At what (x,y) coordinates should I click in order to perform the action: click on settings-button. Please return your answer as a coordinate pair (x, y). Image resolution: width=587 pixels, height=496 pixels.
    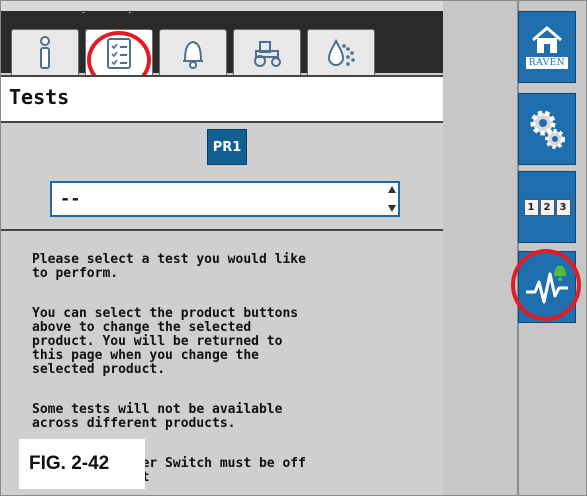
    Looking at the image, I should click on (547, 129).